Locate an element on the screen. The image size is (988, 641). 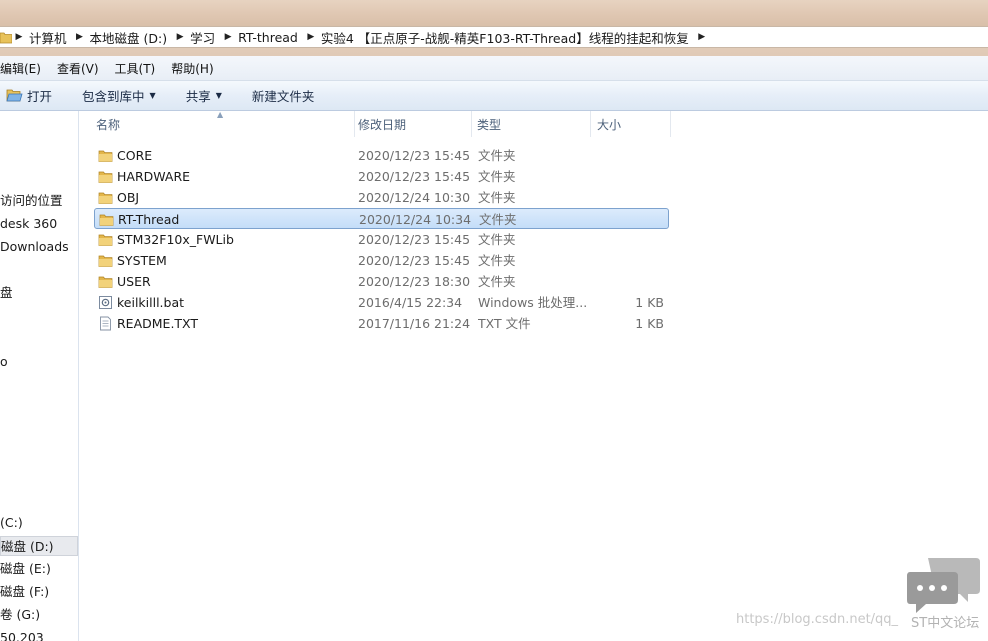
open-button: 打开 is located at coordinates (29, 95).